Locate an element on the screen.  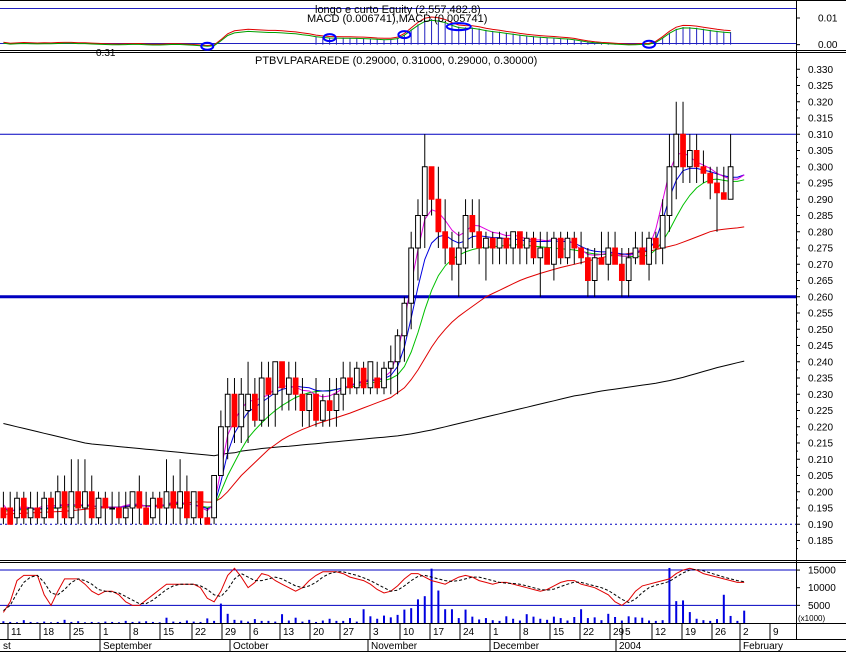
oscillator-panel: 15000 10000 5000 (x1000) is located at coordinates (418, 594).